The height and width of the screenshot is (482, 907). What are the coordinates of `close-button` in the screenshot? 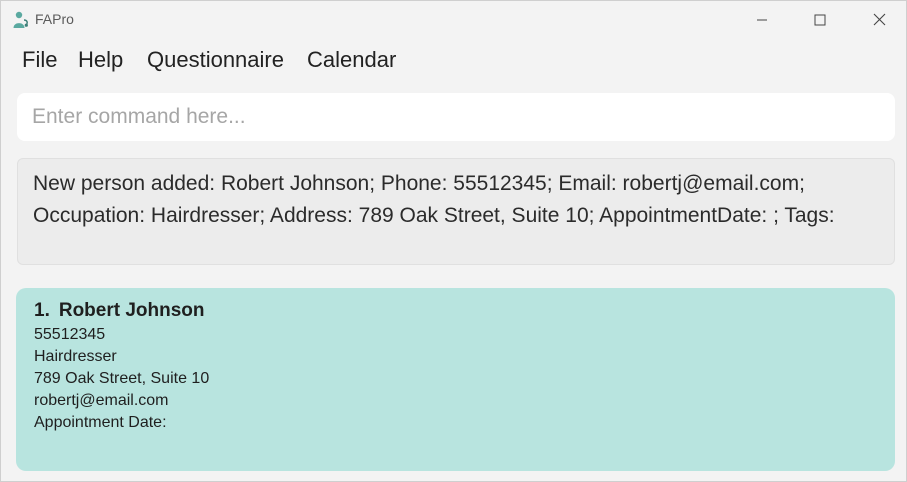 It's located at (879, 20).